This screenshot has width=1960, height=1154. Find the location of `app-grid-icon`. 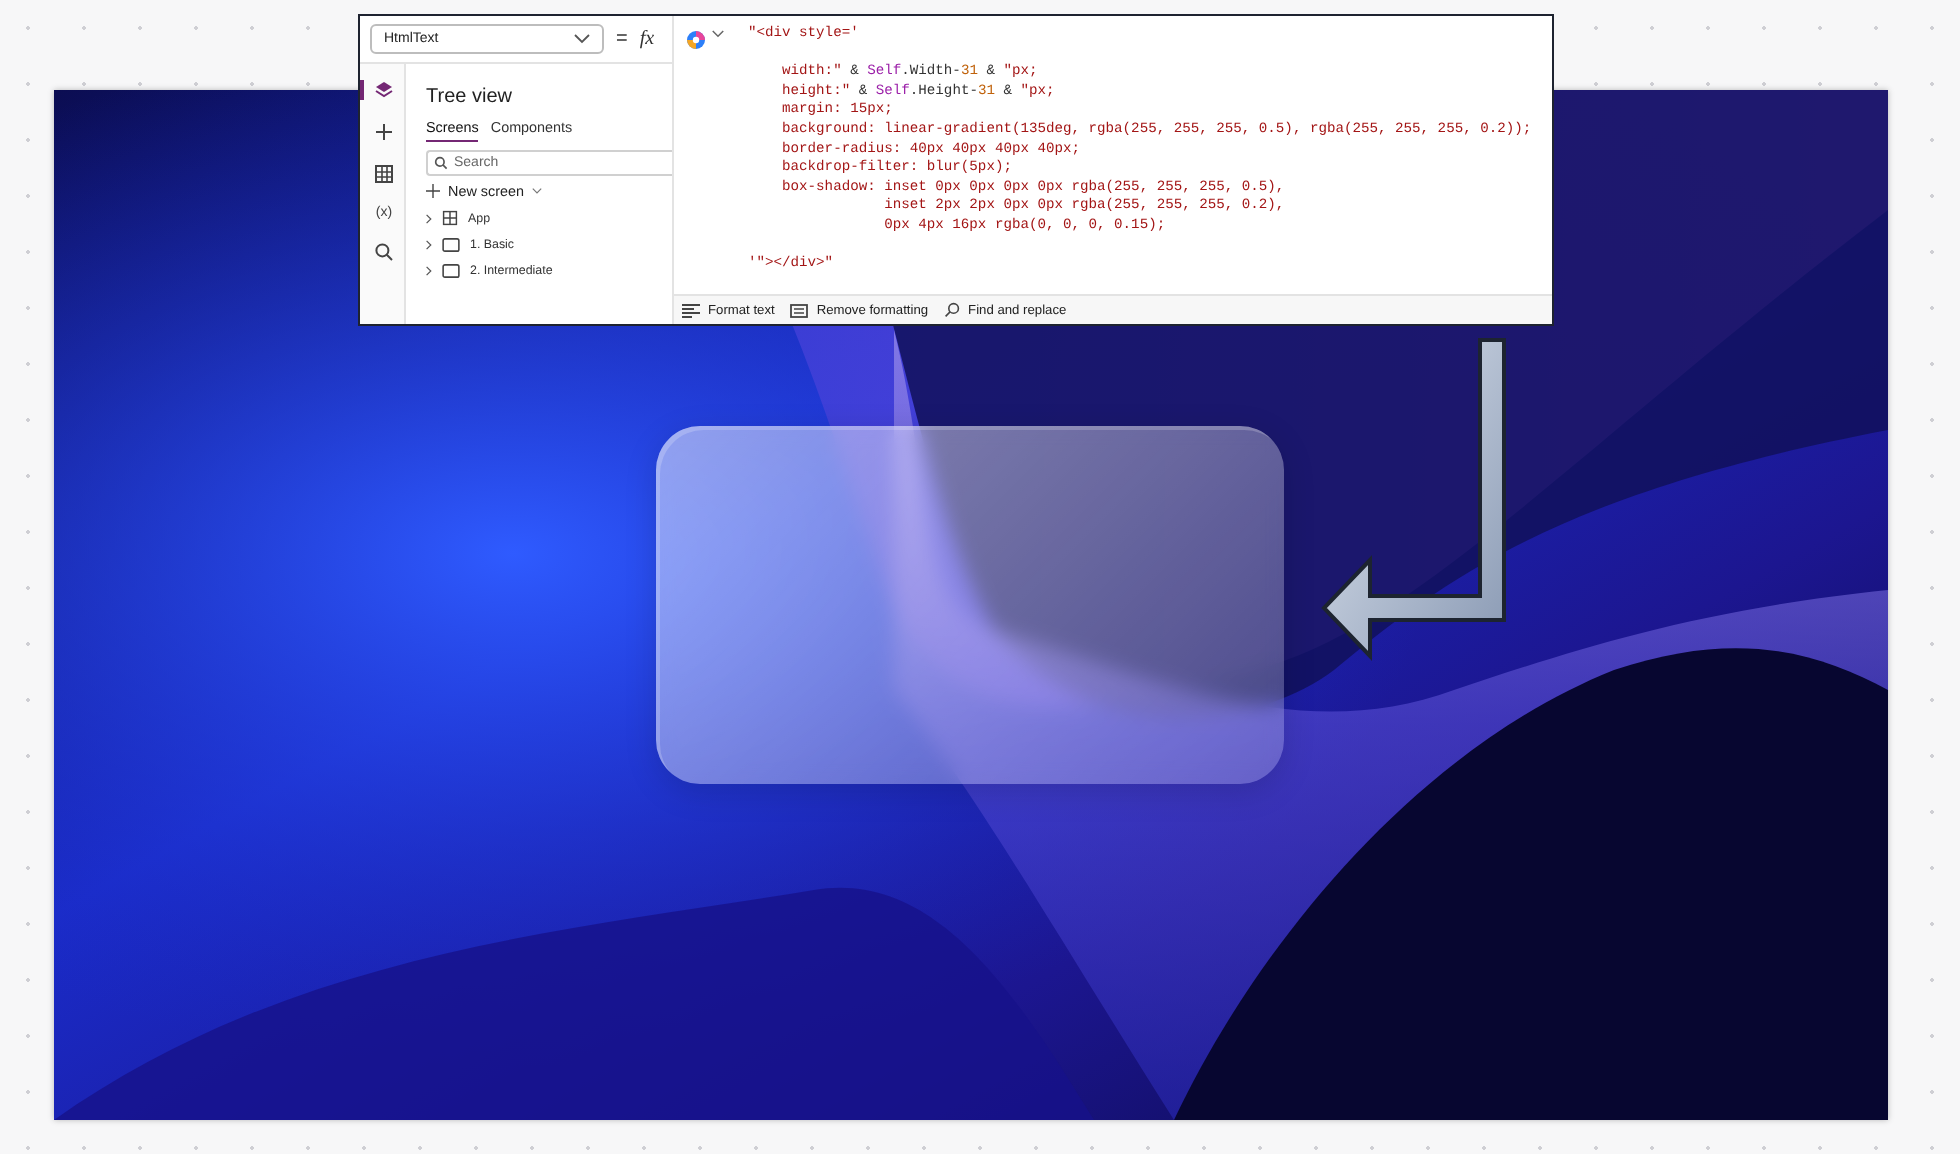

app-grid-icon is located at coordinates (450, 218).